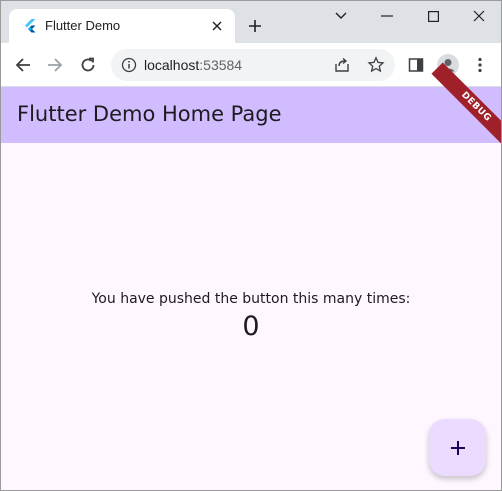  I want to click on reload-icon, so click(88, 65).